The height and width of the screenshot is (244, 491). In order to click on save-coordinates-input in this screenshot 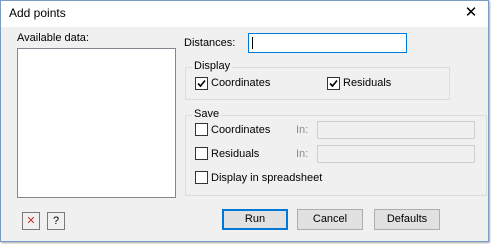, I will do `click(396, 130)`.